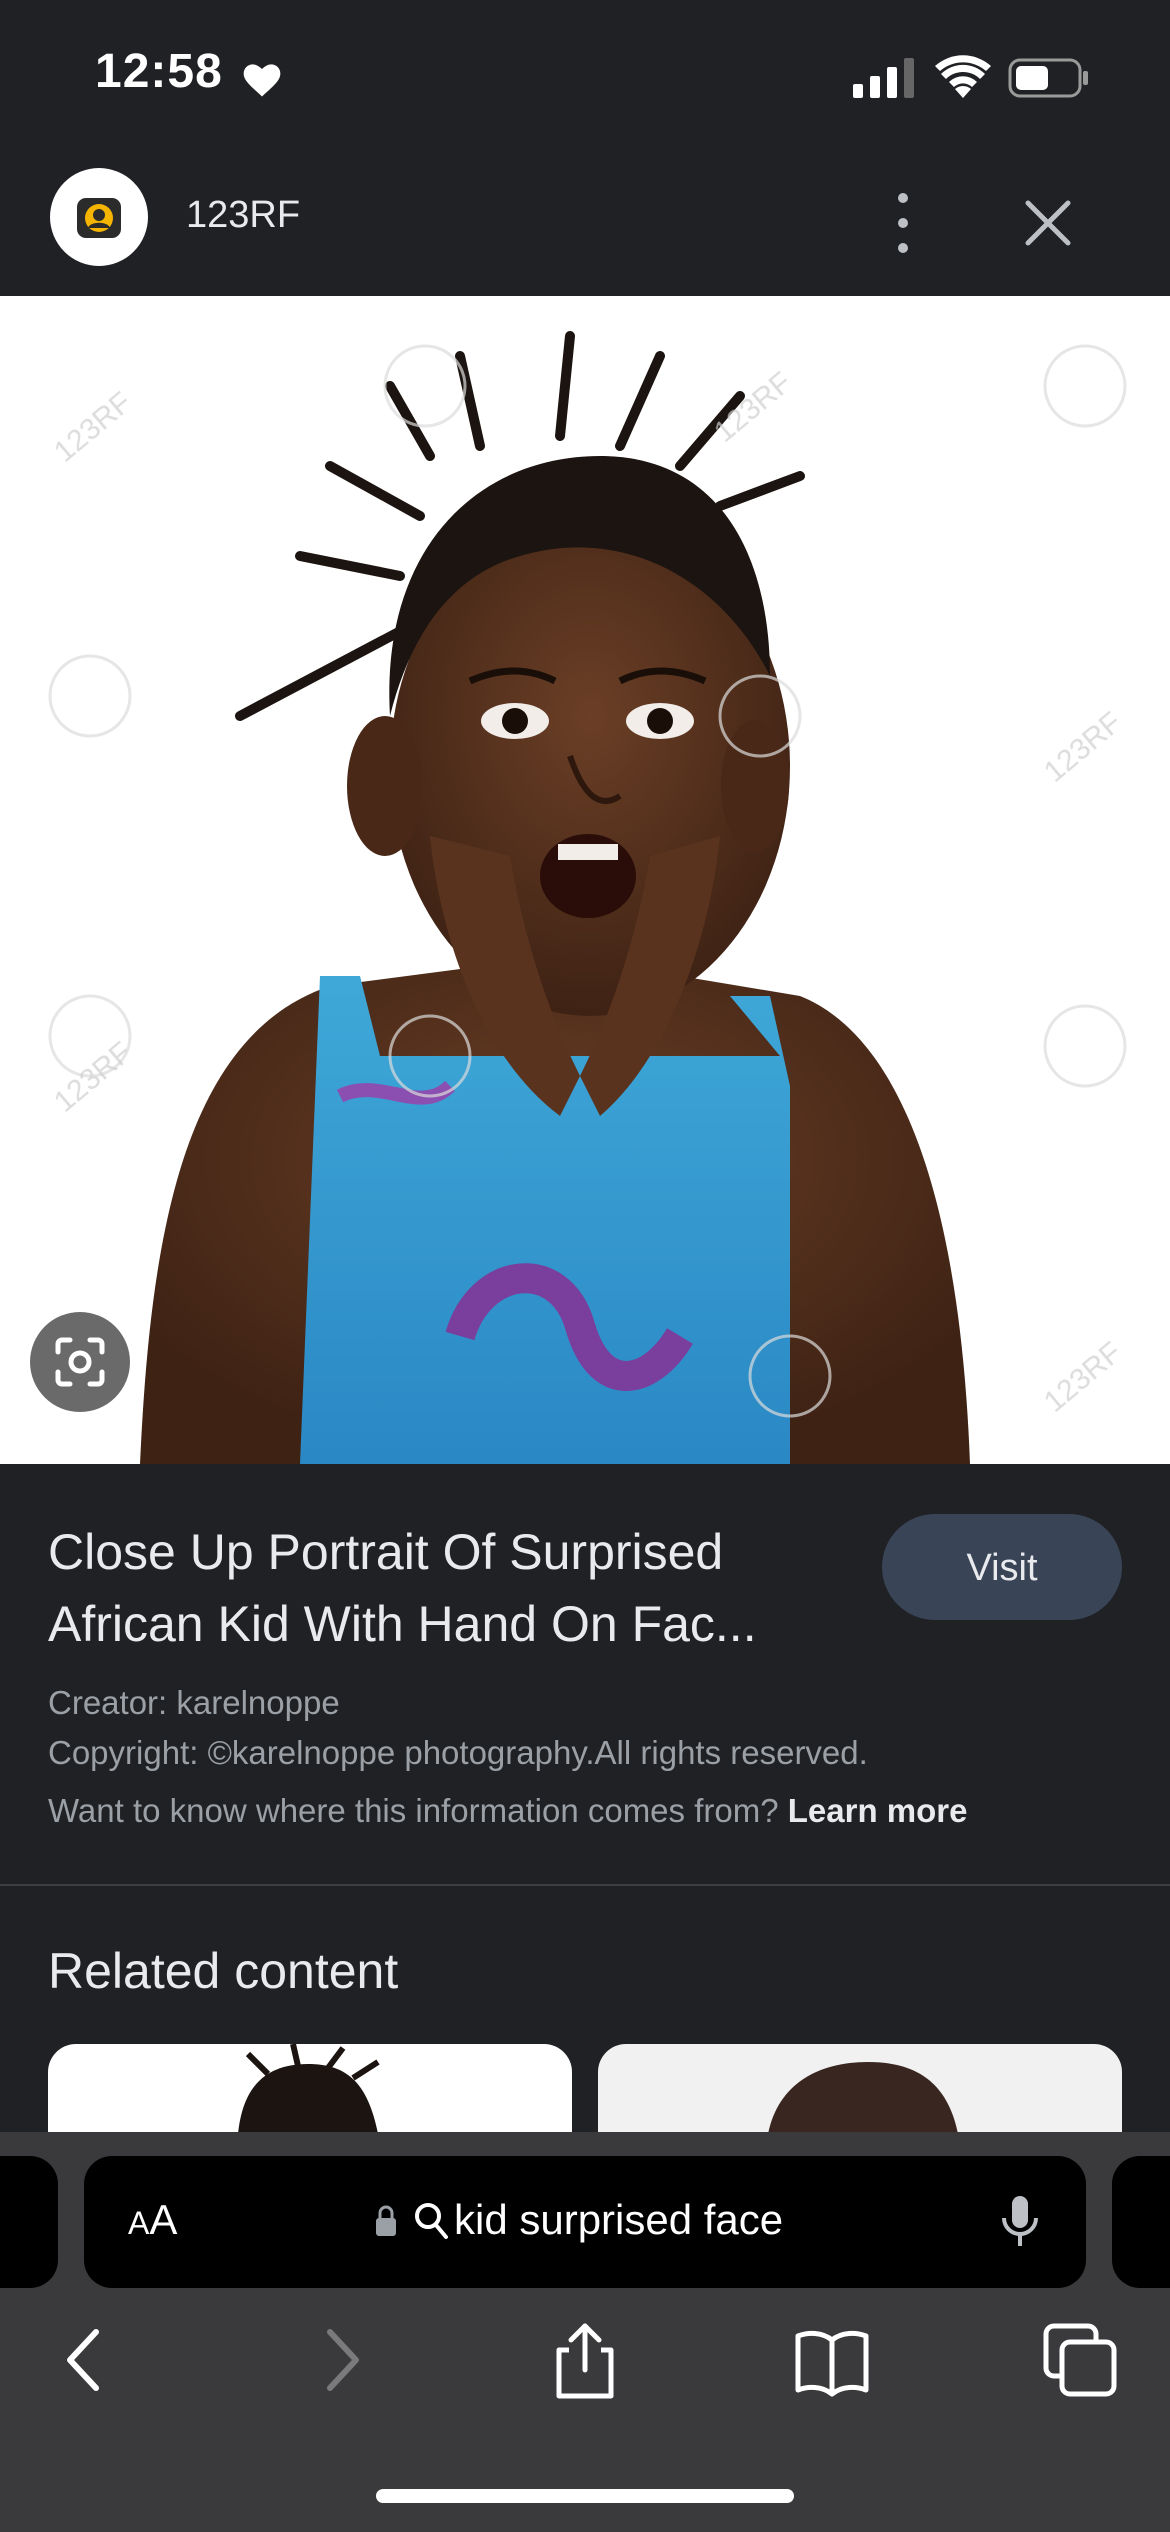  What do you see at coordinates (262, 80) in the screenshot?
I see `heart-icon` at bounding box center [262, 80].